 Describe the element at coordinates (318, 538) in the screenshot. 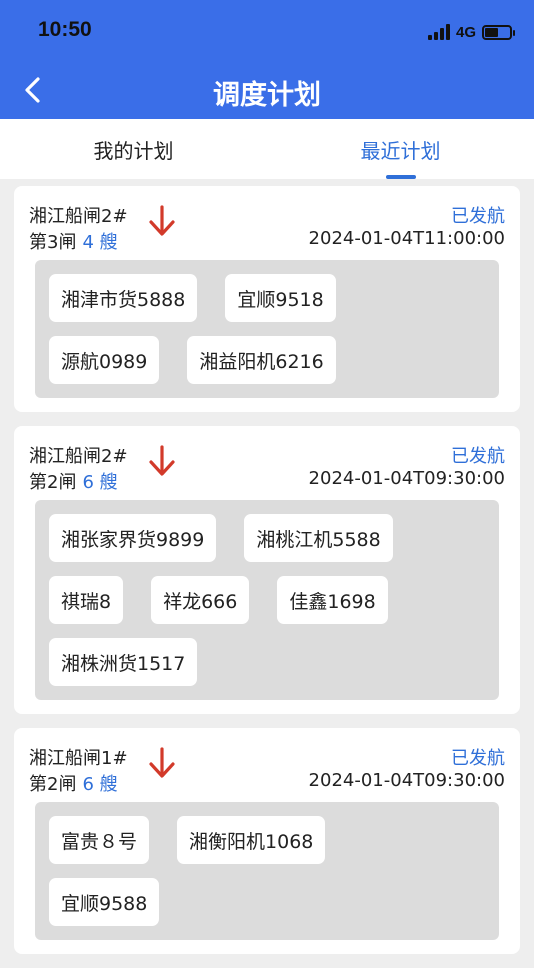

I see `ship-tag: 湘桃江机5588` at that location.